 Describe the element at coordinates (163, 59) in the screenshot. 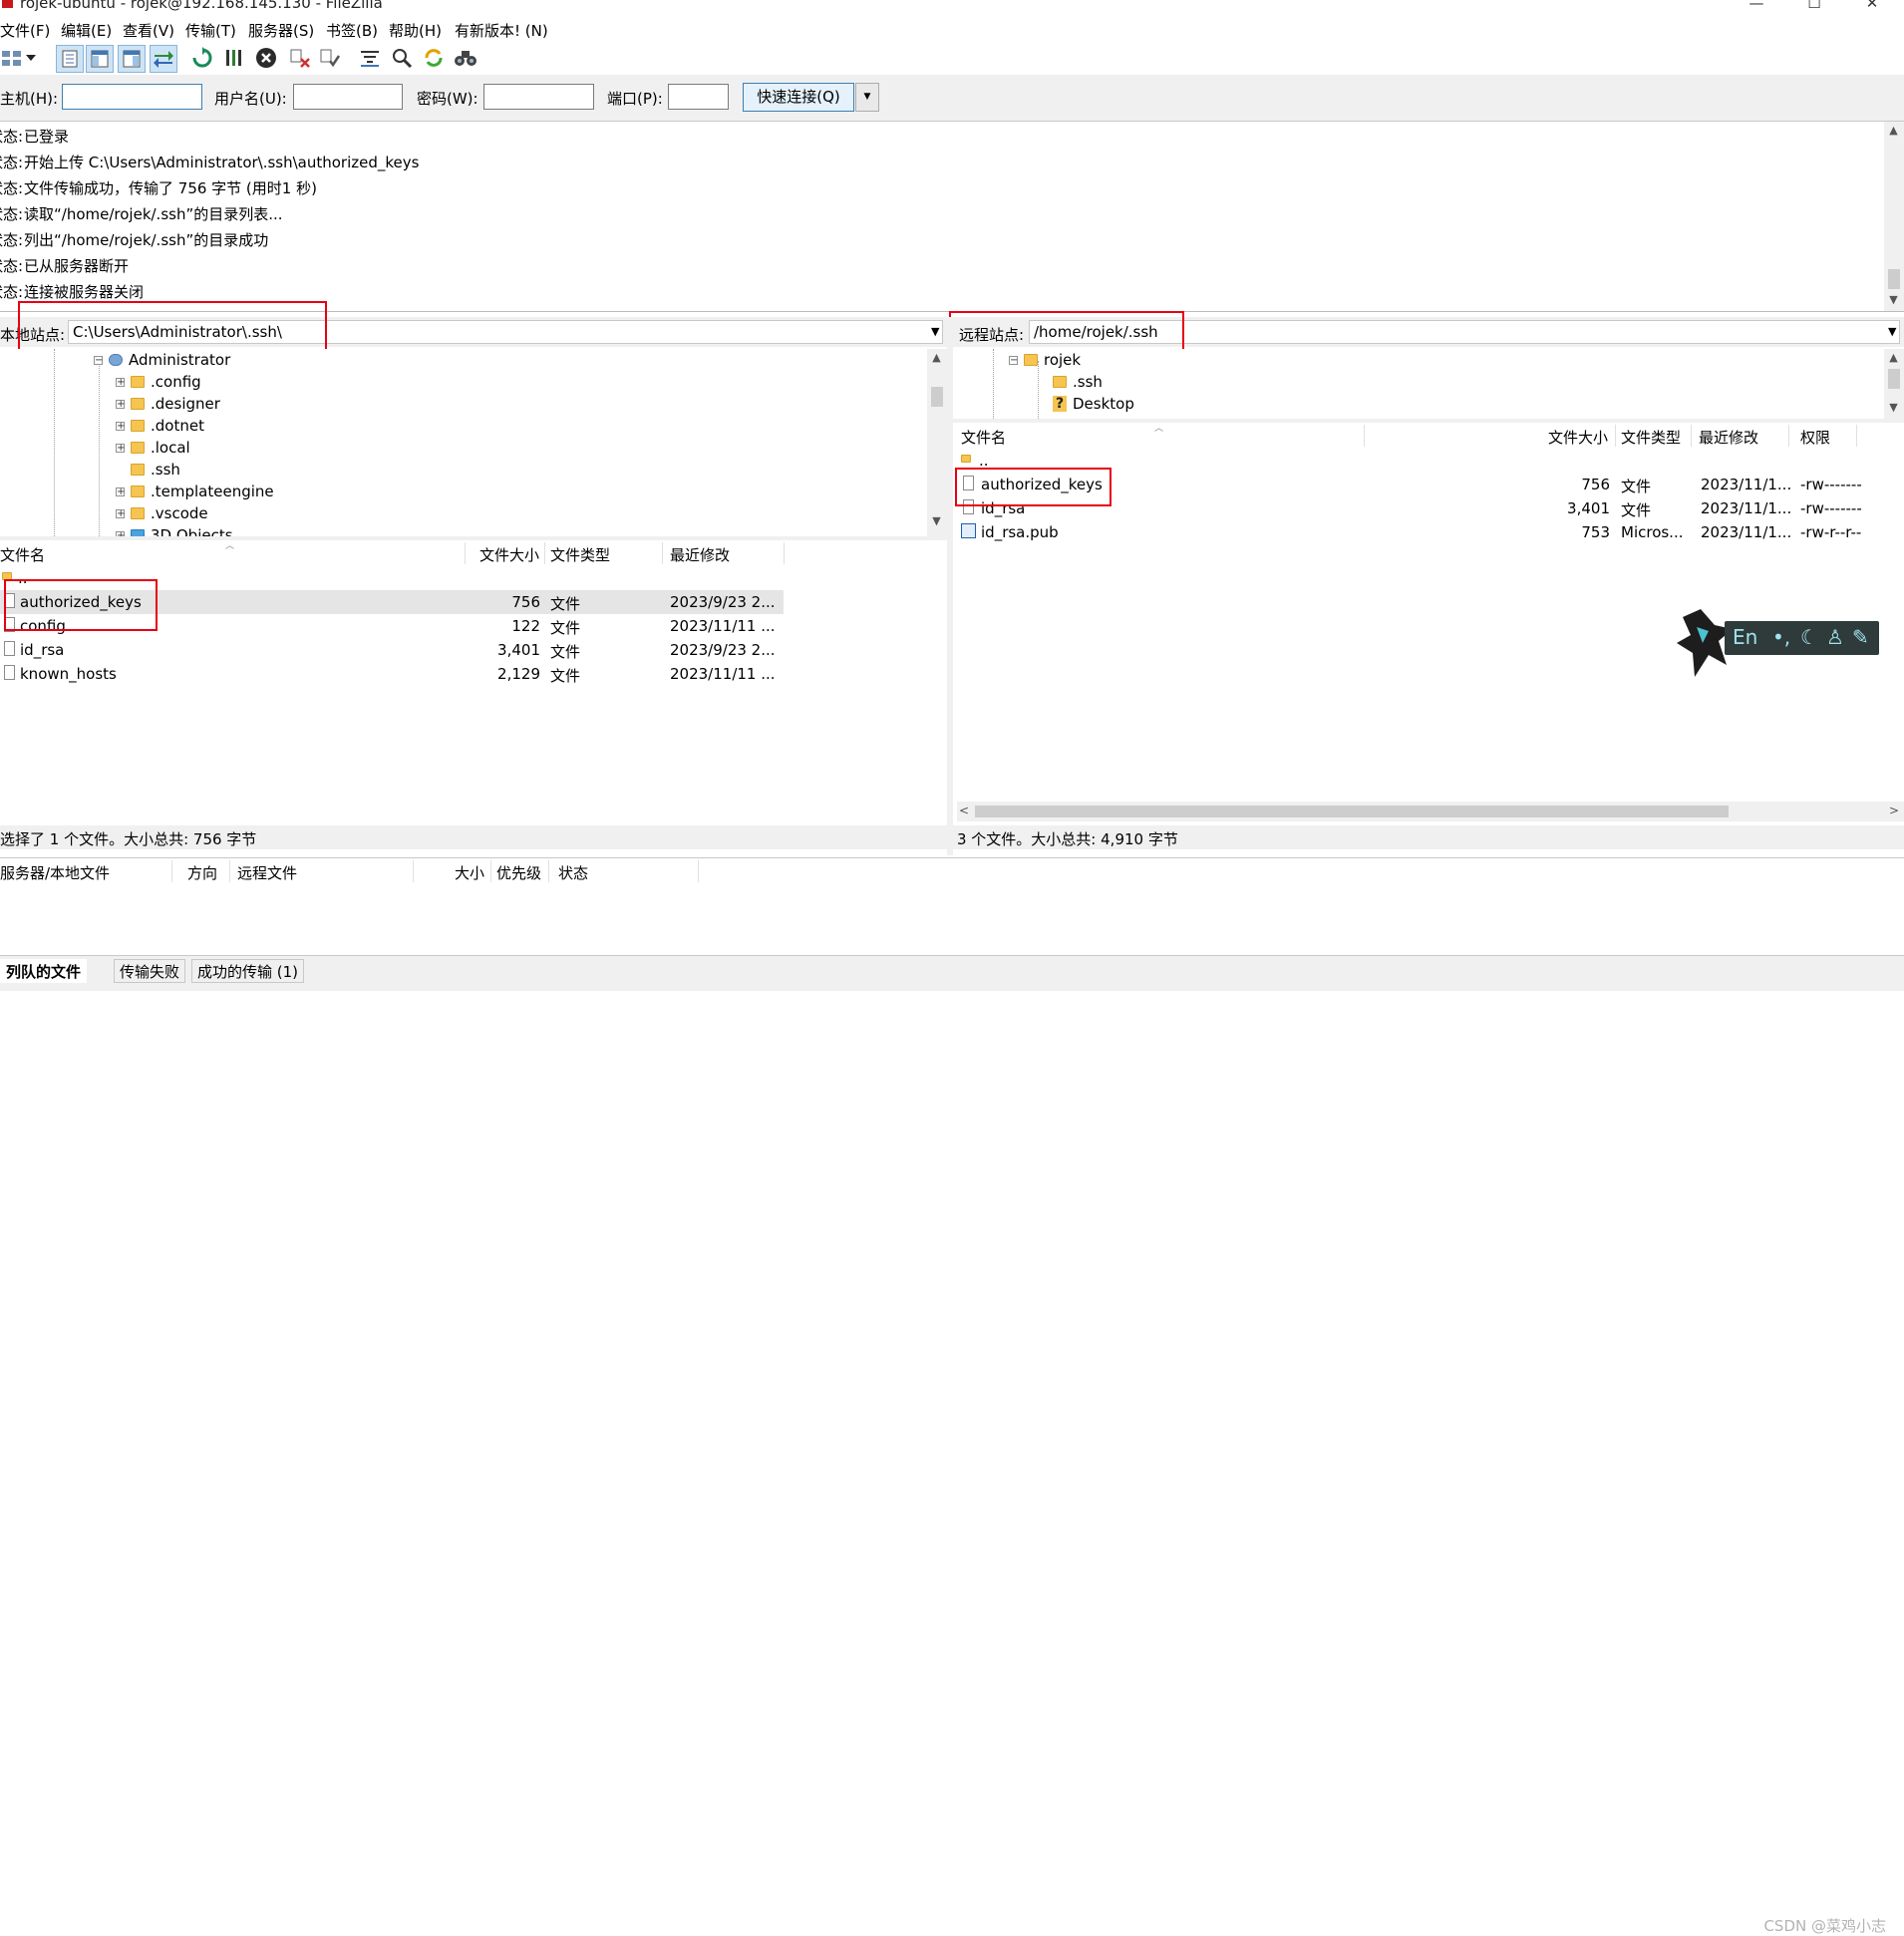

I see `toggle-queue-icon` at that location.